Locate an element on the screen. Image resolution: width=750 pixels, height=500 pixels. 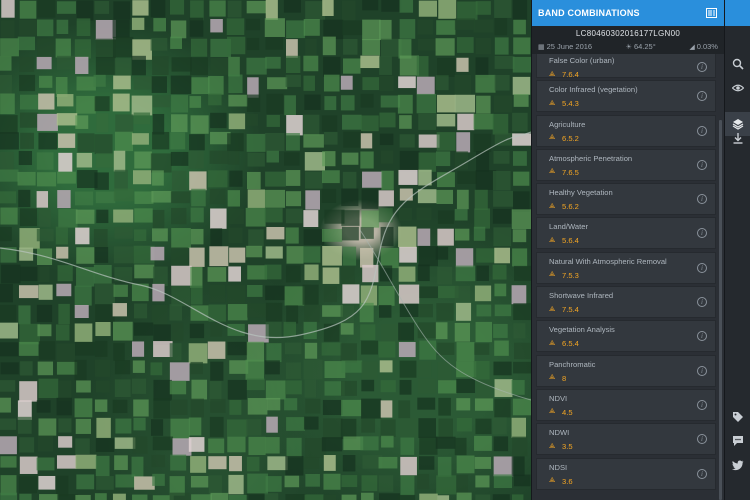
band-combination-item: Agriculture ⟁ 6.5.2 i is located at coordinates (626, 130).